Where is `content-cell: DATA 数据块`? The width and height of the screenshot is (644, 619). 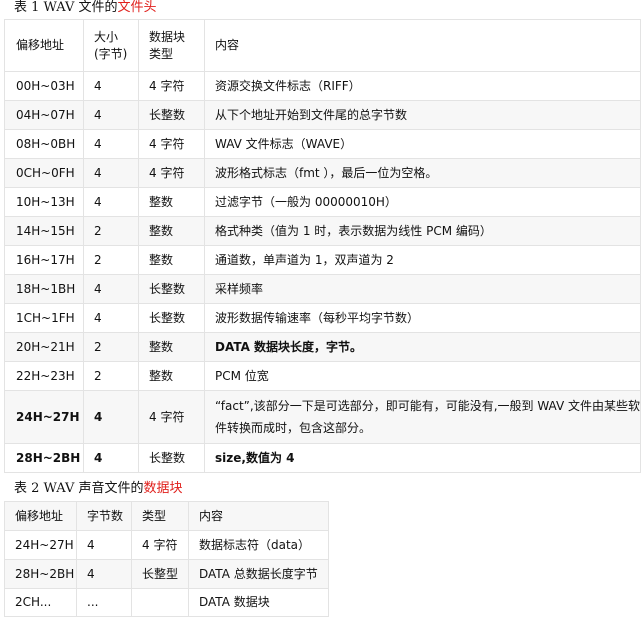 content-cell: DATA 数据块 is located at coordinates (258, 602).